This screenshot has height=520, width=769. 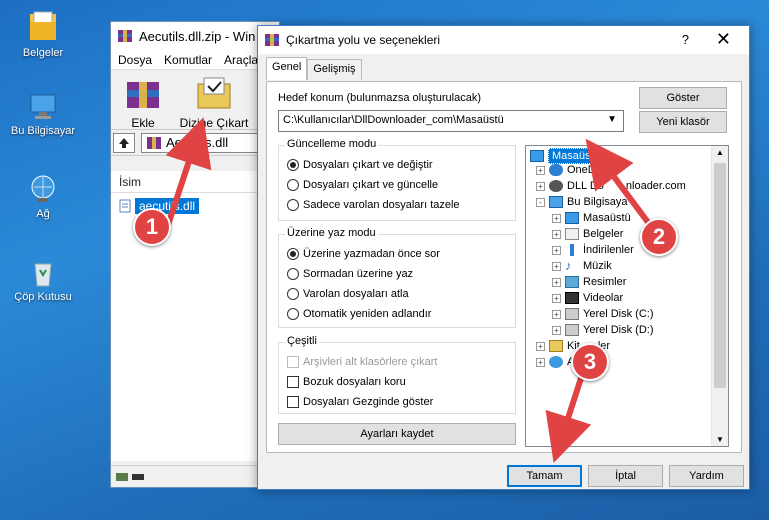 What do you see at coordinates (358, 274) in the screenshot?
I see `option-label: Sormadan üzerine yaz` at bounding box center [358, 274].